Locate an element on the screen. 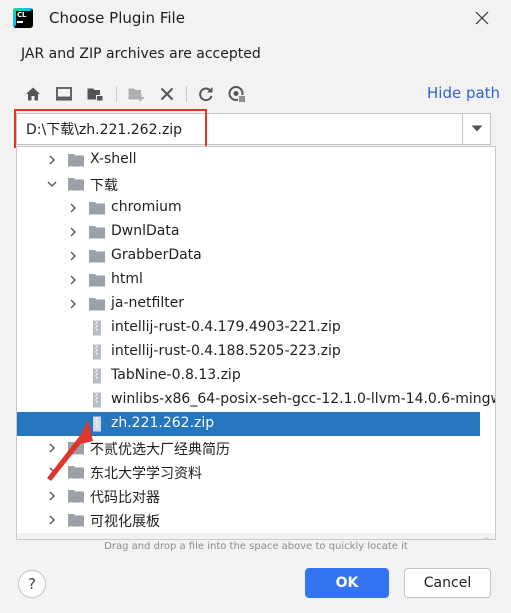 The width and height of the screenshot is (511, 613). tree-row: chromium is located at coordinates (248, 208).